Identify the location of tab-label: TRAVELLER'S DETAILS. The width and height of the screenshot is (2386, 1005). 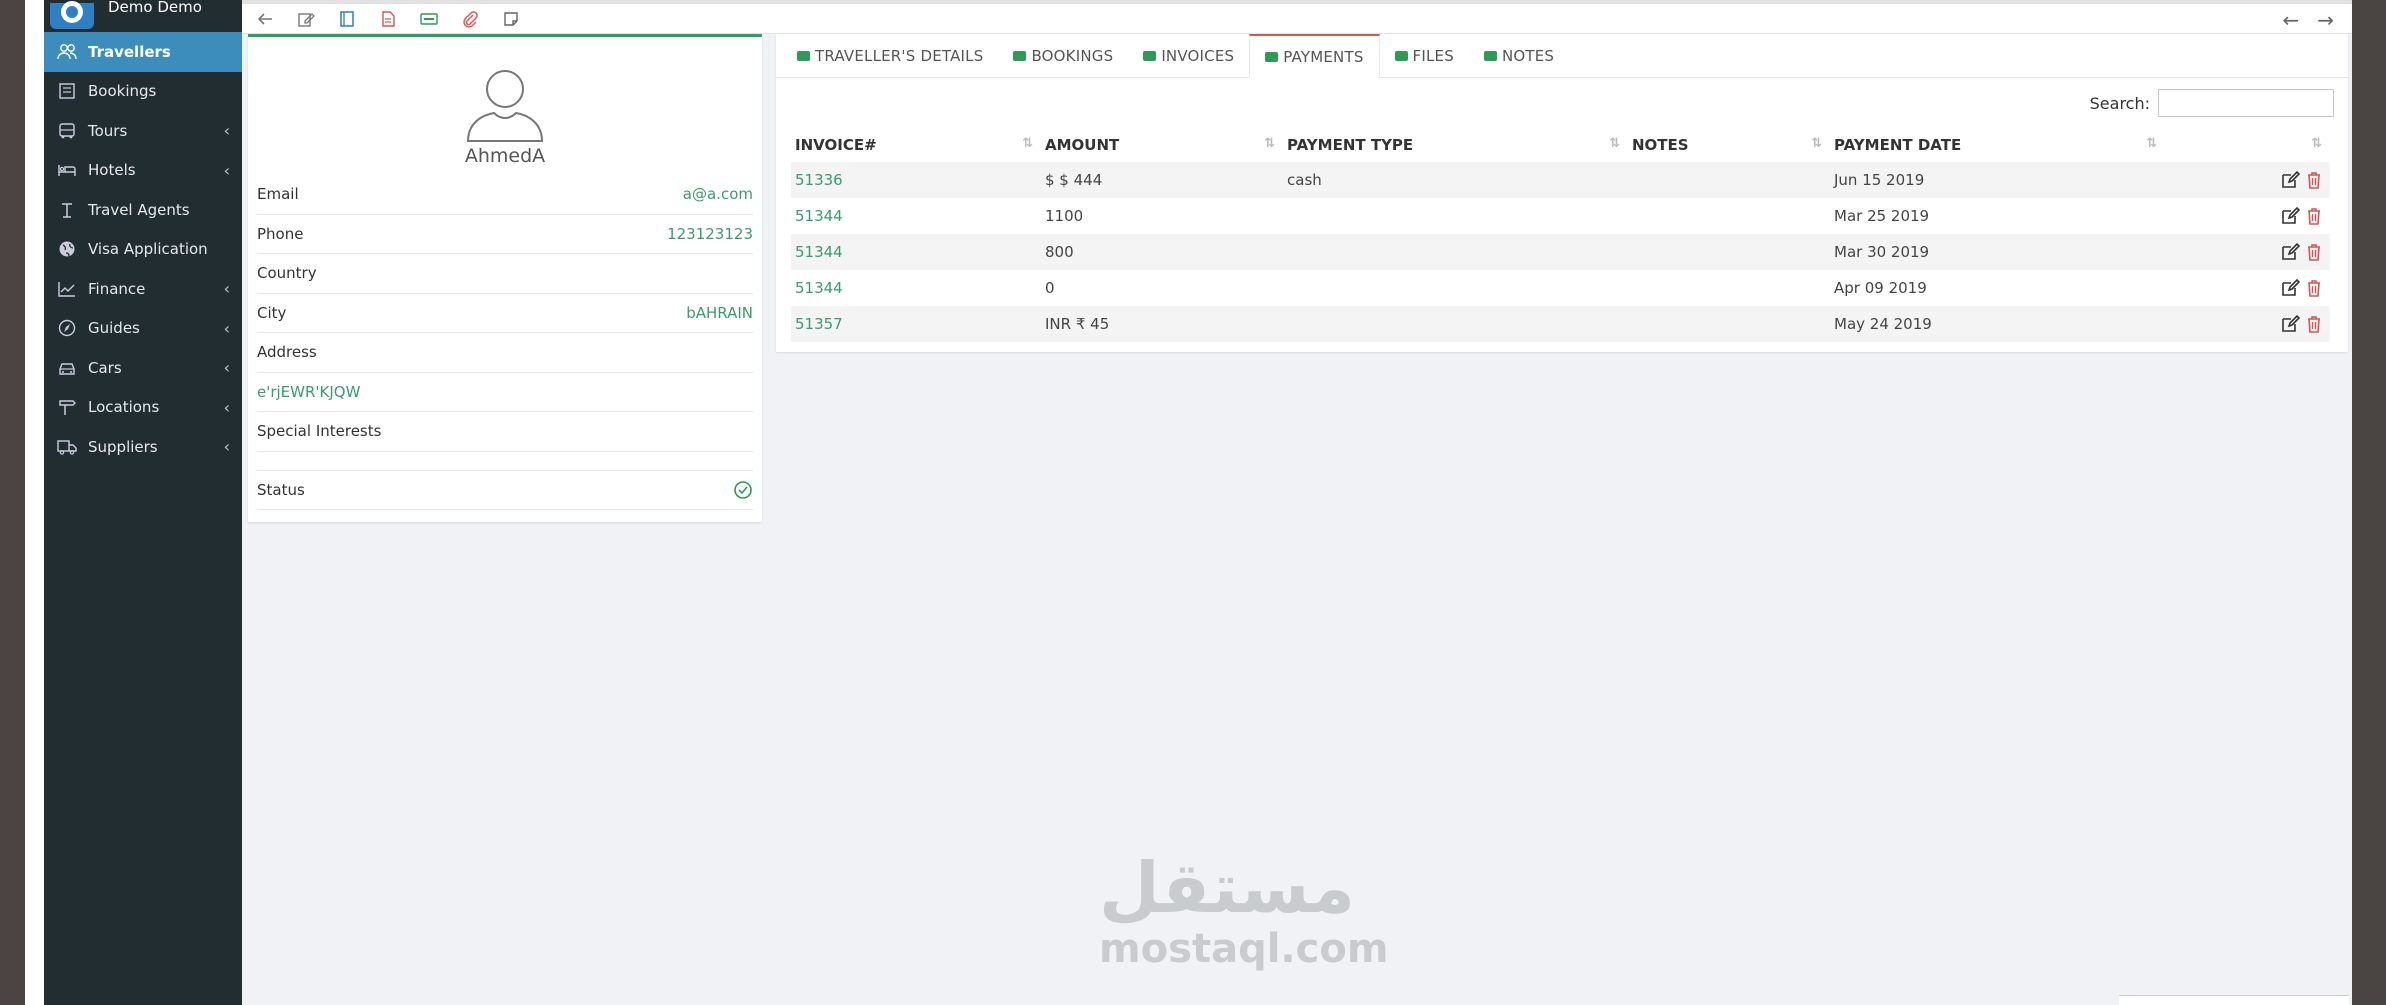
(899, 56).